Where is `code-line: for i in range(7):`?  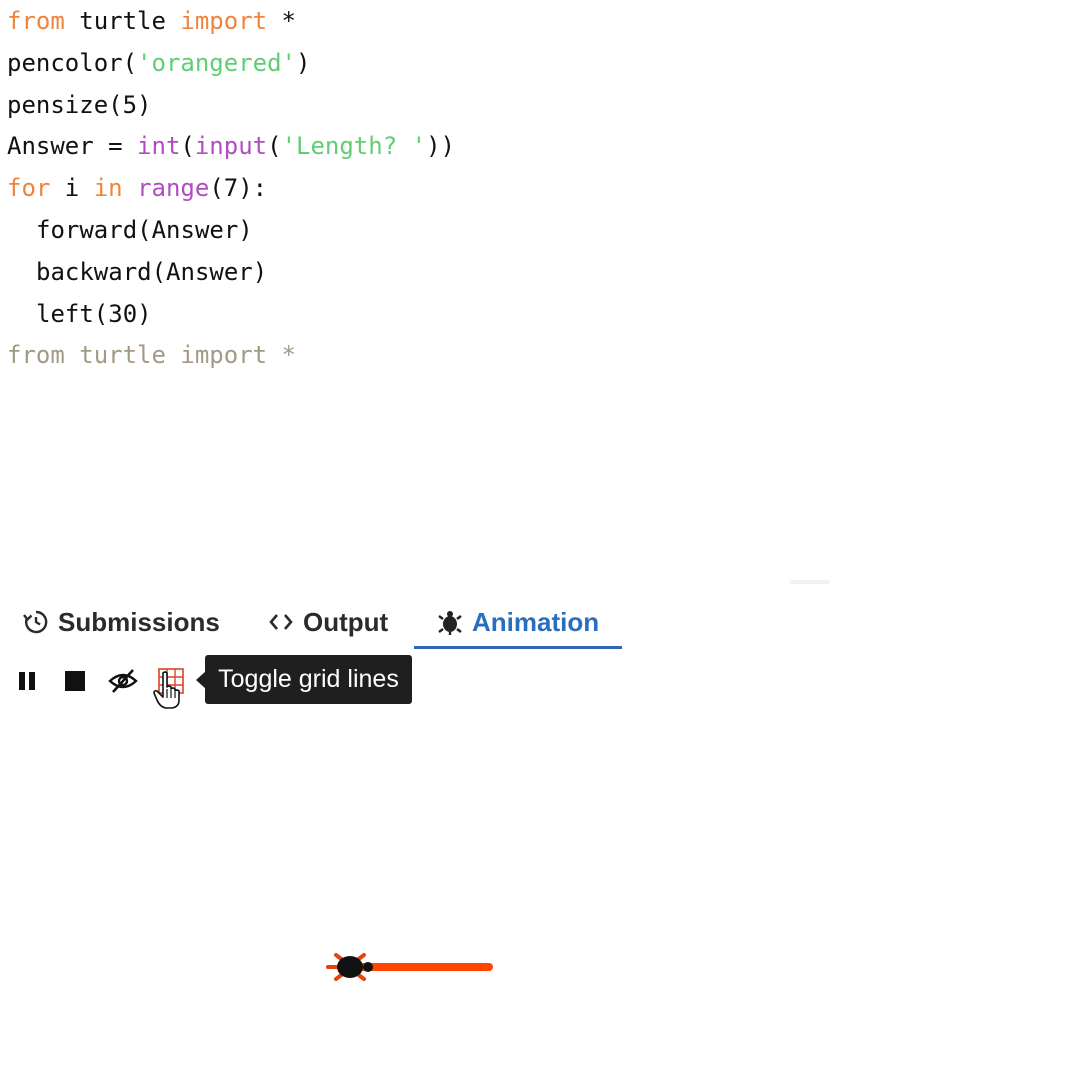
code-line: for i in range(7): is located at coordinates (417, 188).